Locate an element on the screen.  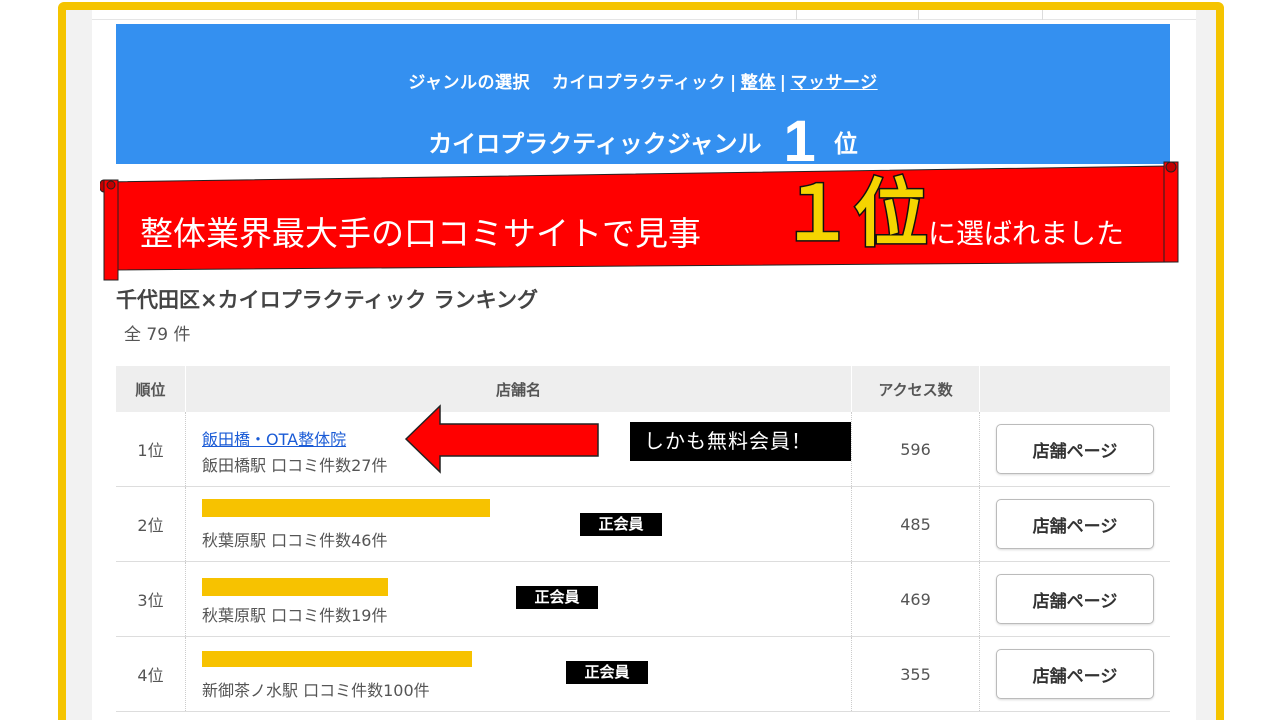
genre-rank-unit: 位 is located at coordinates (845, 144).